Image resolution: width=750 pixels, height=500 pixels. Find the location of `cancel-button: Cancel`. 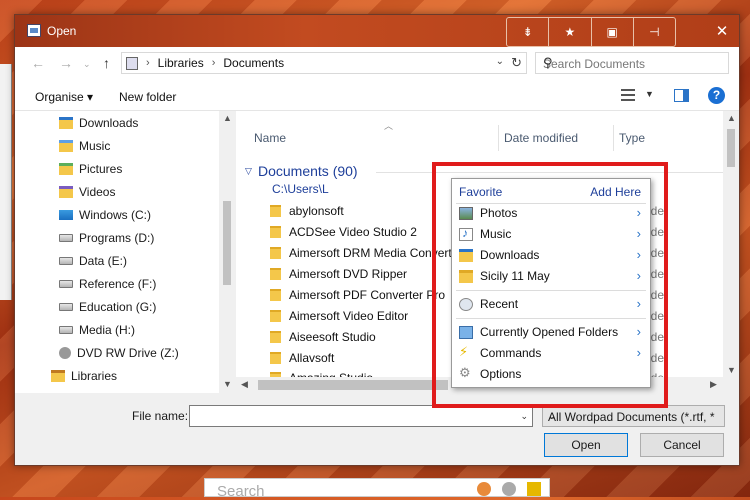

cancel-button: Cancel is located at coordinates (682, 445).